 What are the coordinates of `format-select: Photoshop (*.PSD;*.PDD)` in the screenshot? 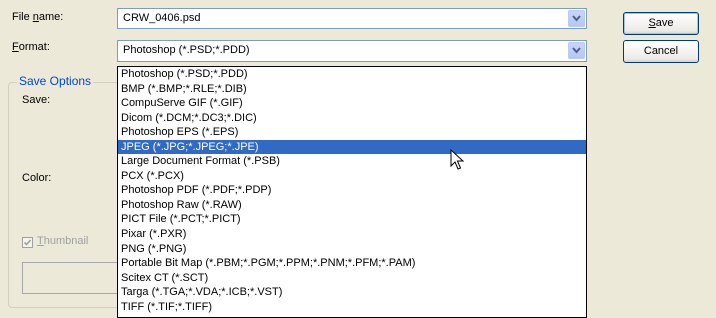 It's located at (352, 51).